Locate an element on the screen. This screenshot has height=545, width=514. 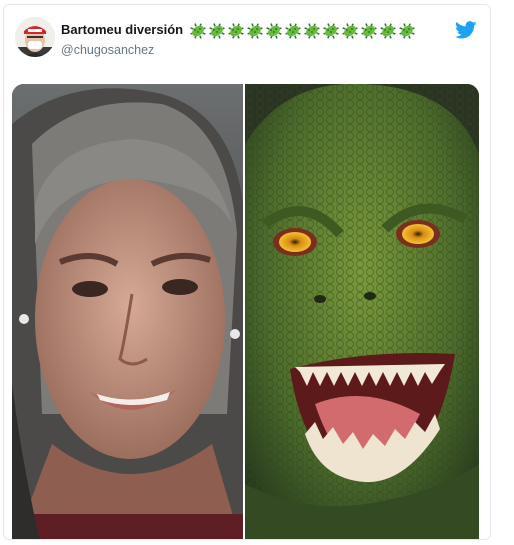
avatar-picture is located at coordinates (35, 37).